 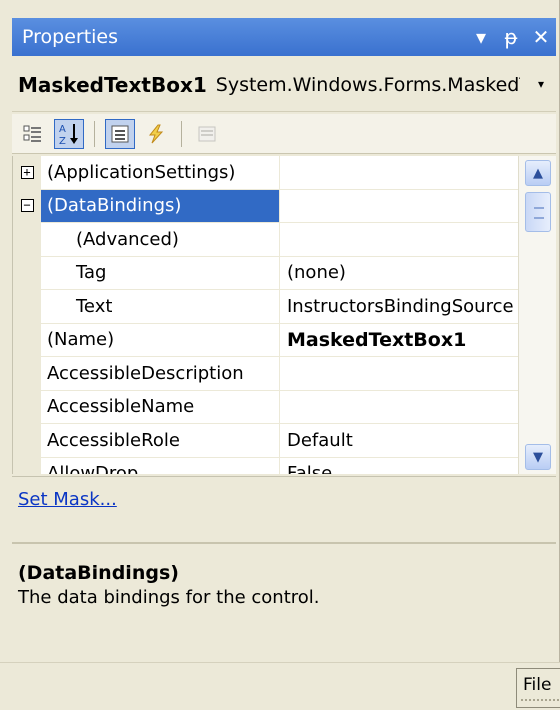 I want to click on property-row-databindings: − (DataBindings), so click(x=265, y=206).